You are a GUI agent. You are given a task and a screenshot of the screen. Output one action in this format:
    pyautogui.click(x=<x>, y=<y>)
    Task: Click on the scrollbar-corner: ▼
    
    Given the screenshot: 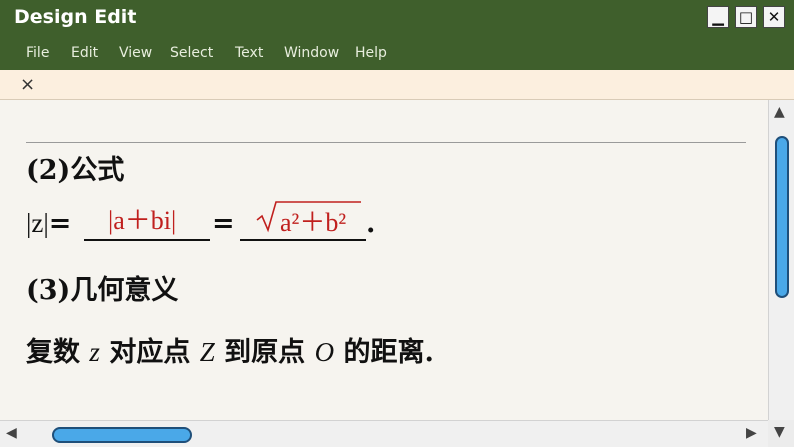 What is the action you would take?
    pyautogui.click(x=781, y=433)
    